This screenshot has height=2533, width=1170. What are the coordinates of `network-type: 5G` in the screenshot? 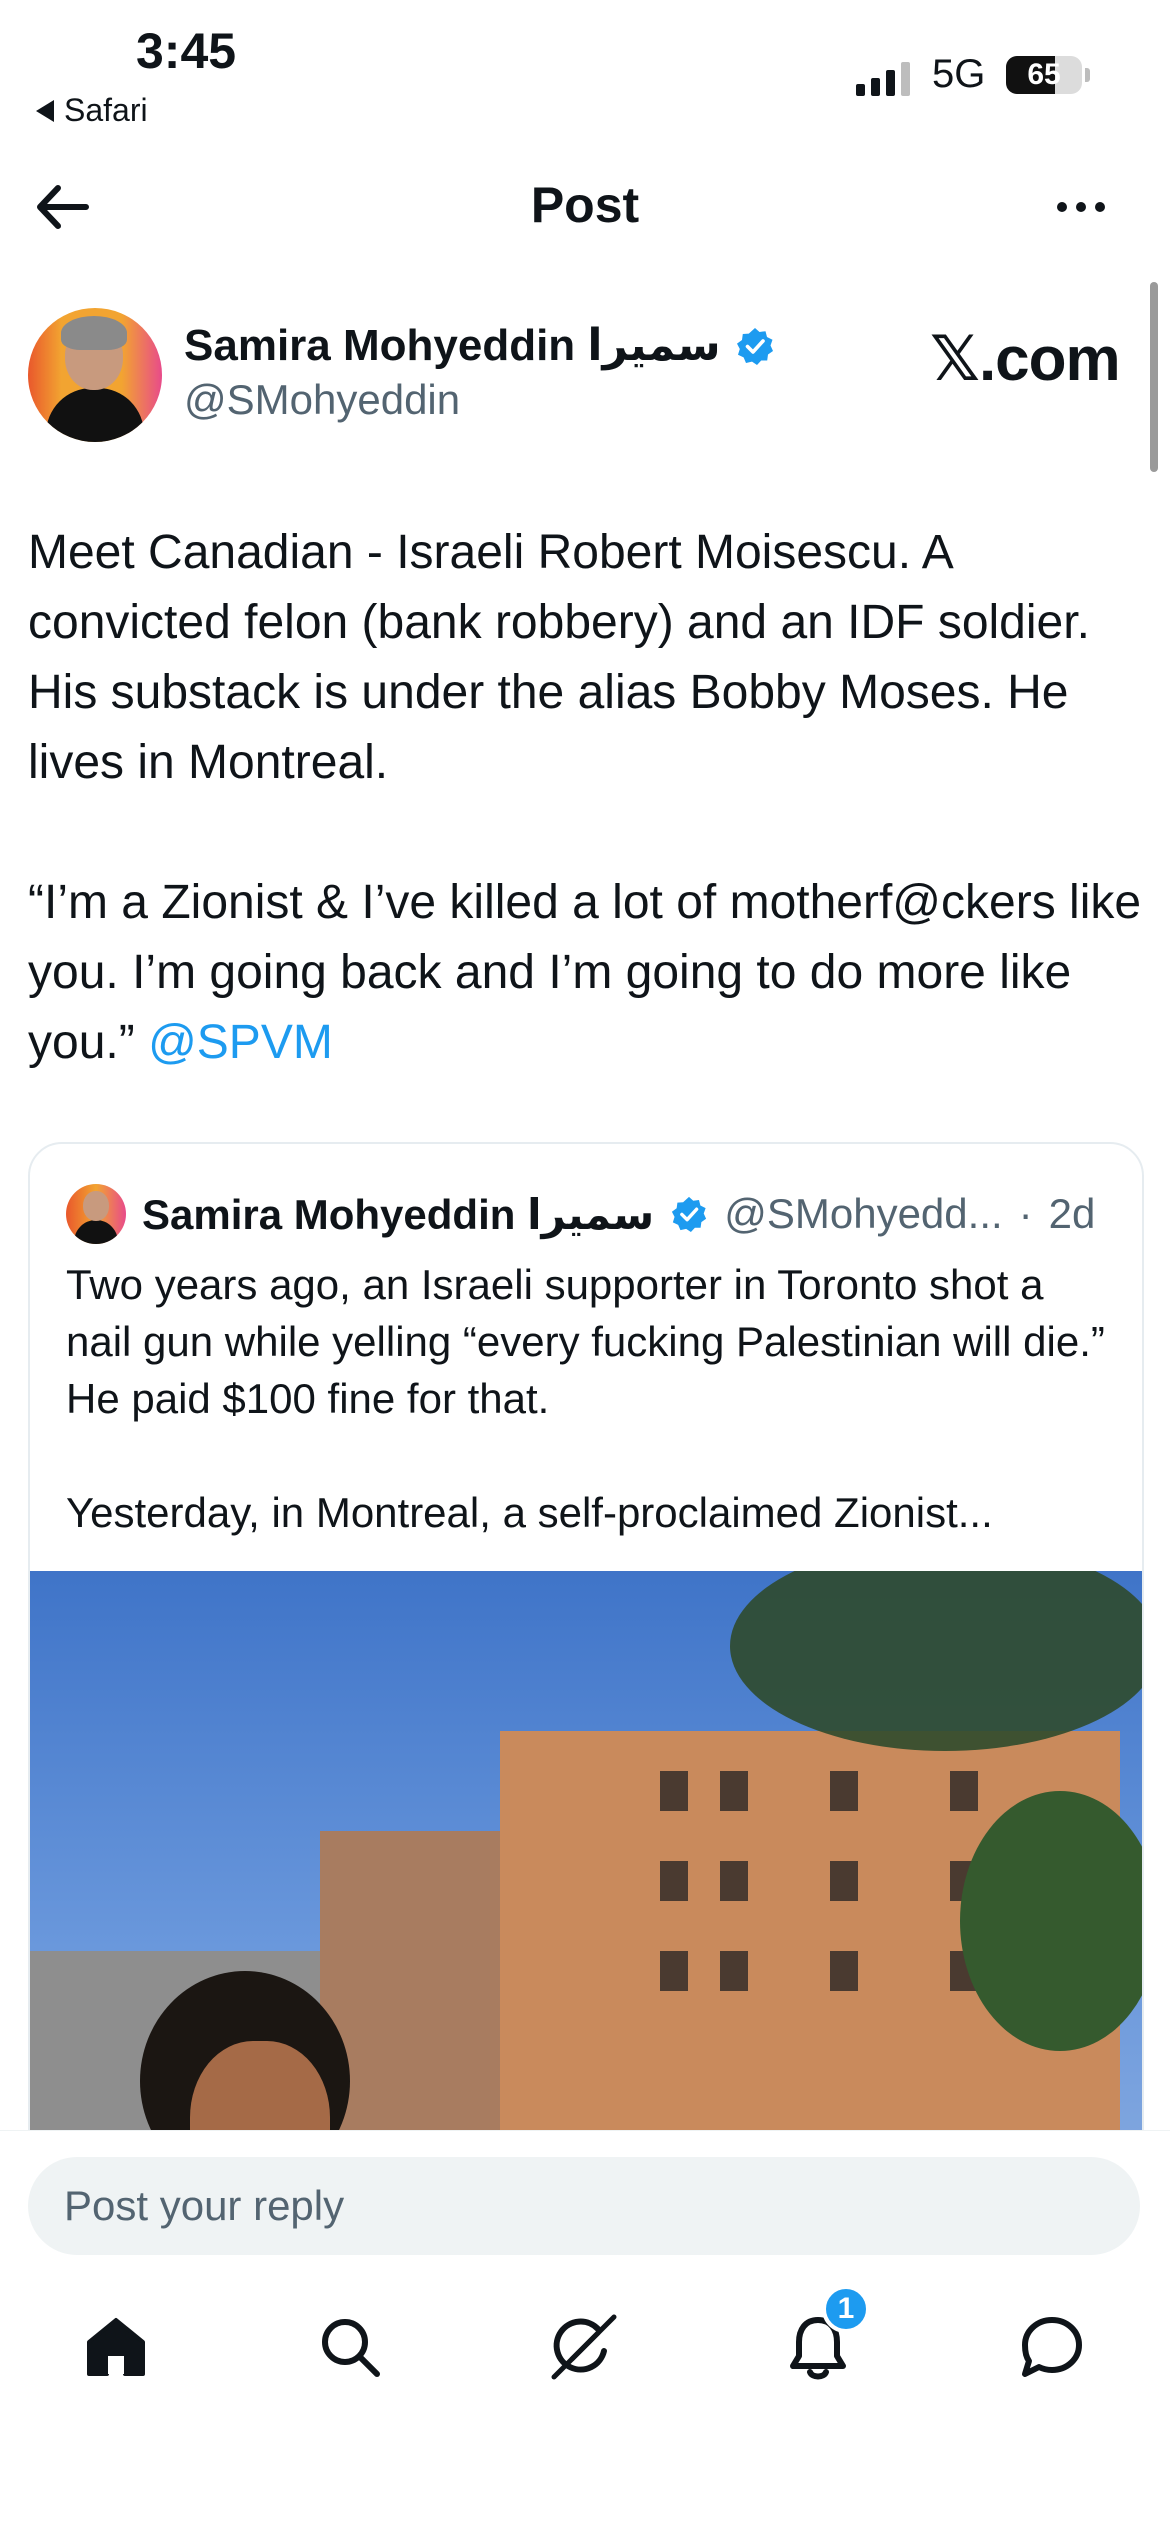 It's located at (959, 74).